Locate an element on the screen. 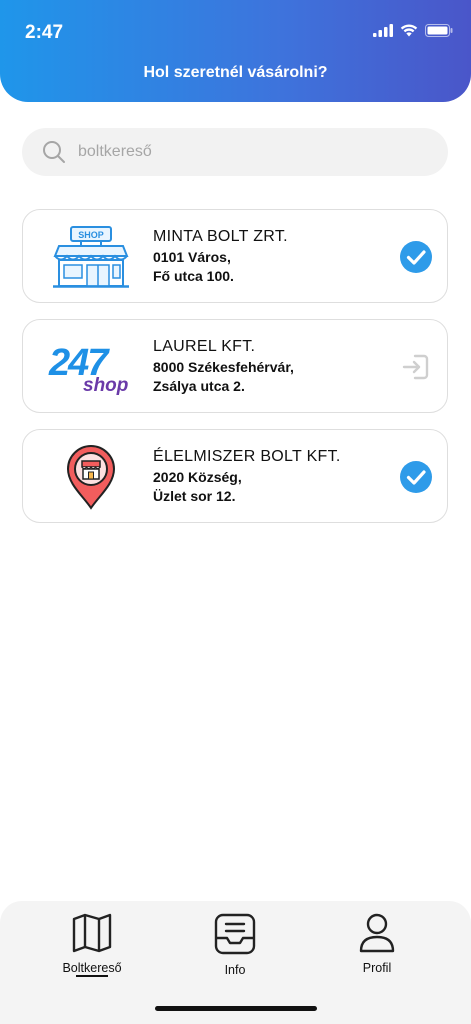 The height and width of the screenshot is (1024, 471). status-icons is located at coordinates (413, 30).